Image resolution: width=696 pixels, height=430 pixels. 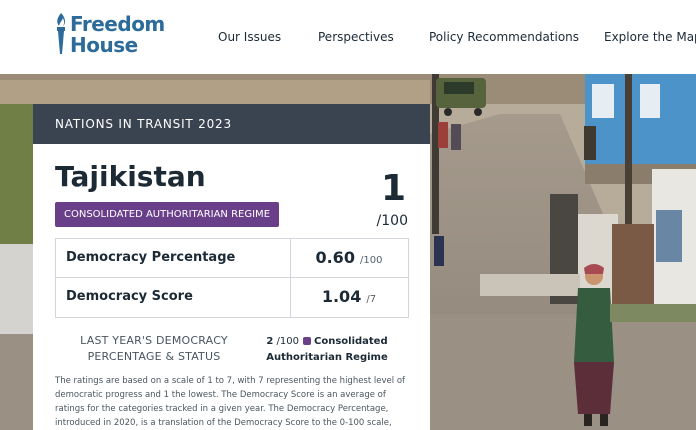 I want to click on nav-policy-recommendations: Policy Recommendations, so click(x=504, y=37).